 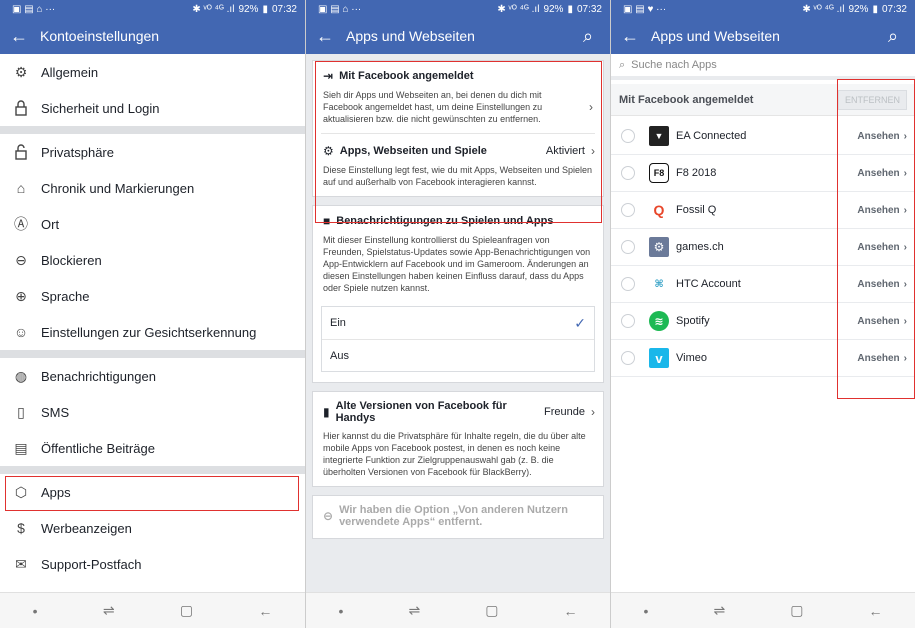 What do you see at coordinates (152, 492) in the screenshot?
I see `menu-item-apps: ⬡ Apps` at bounding box center [152, 492].